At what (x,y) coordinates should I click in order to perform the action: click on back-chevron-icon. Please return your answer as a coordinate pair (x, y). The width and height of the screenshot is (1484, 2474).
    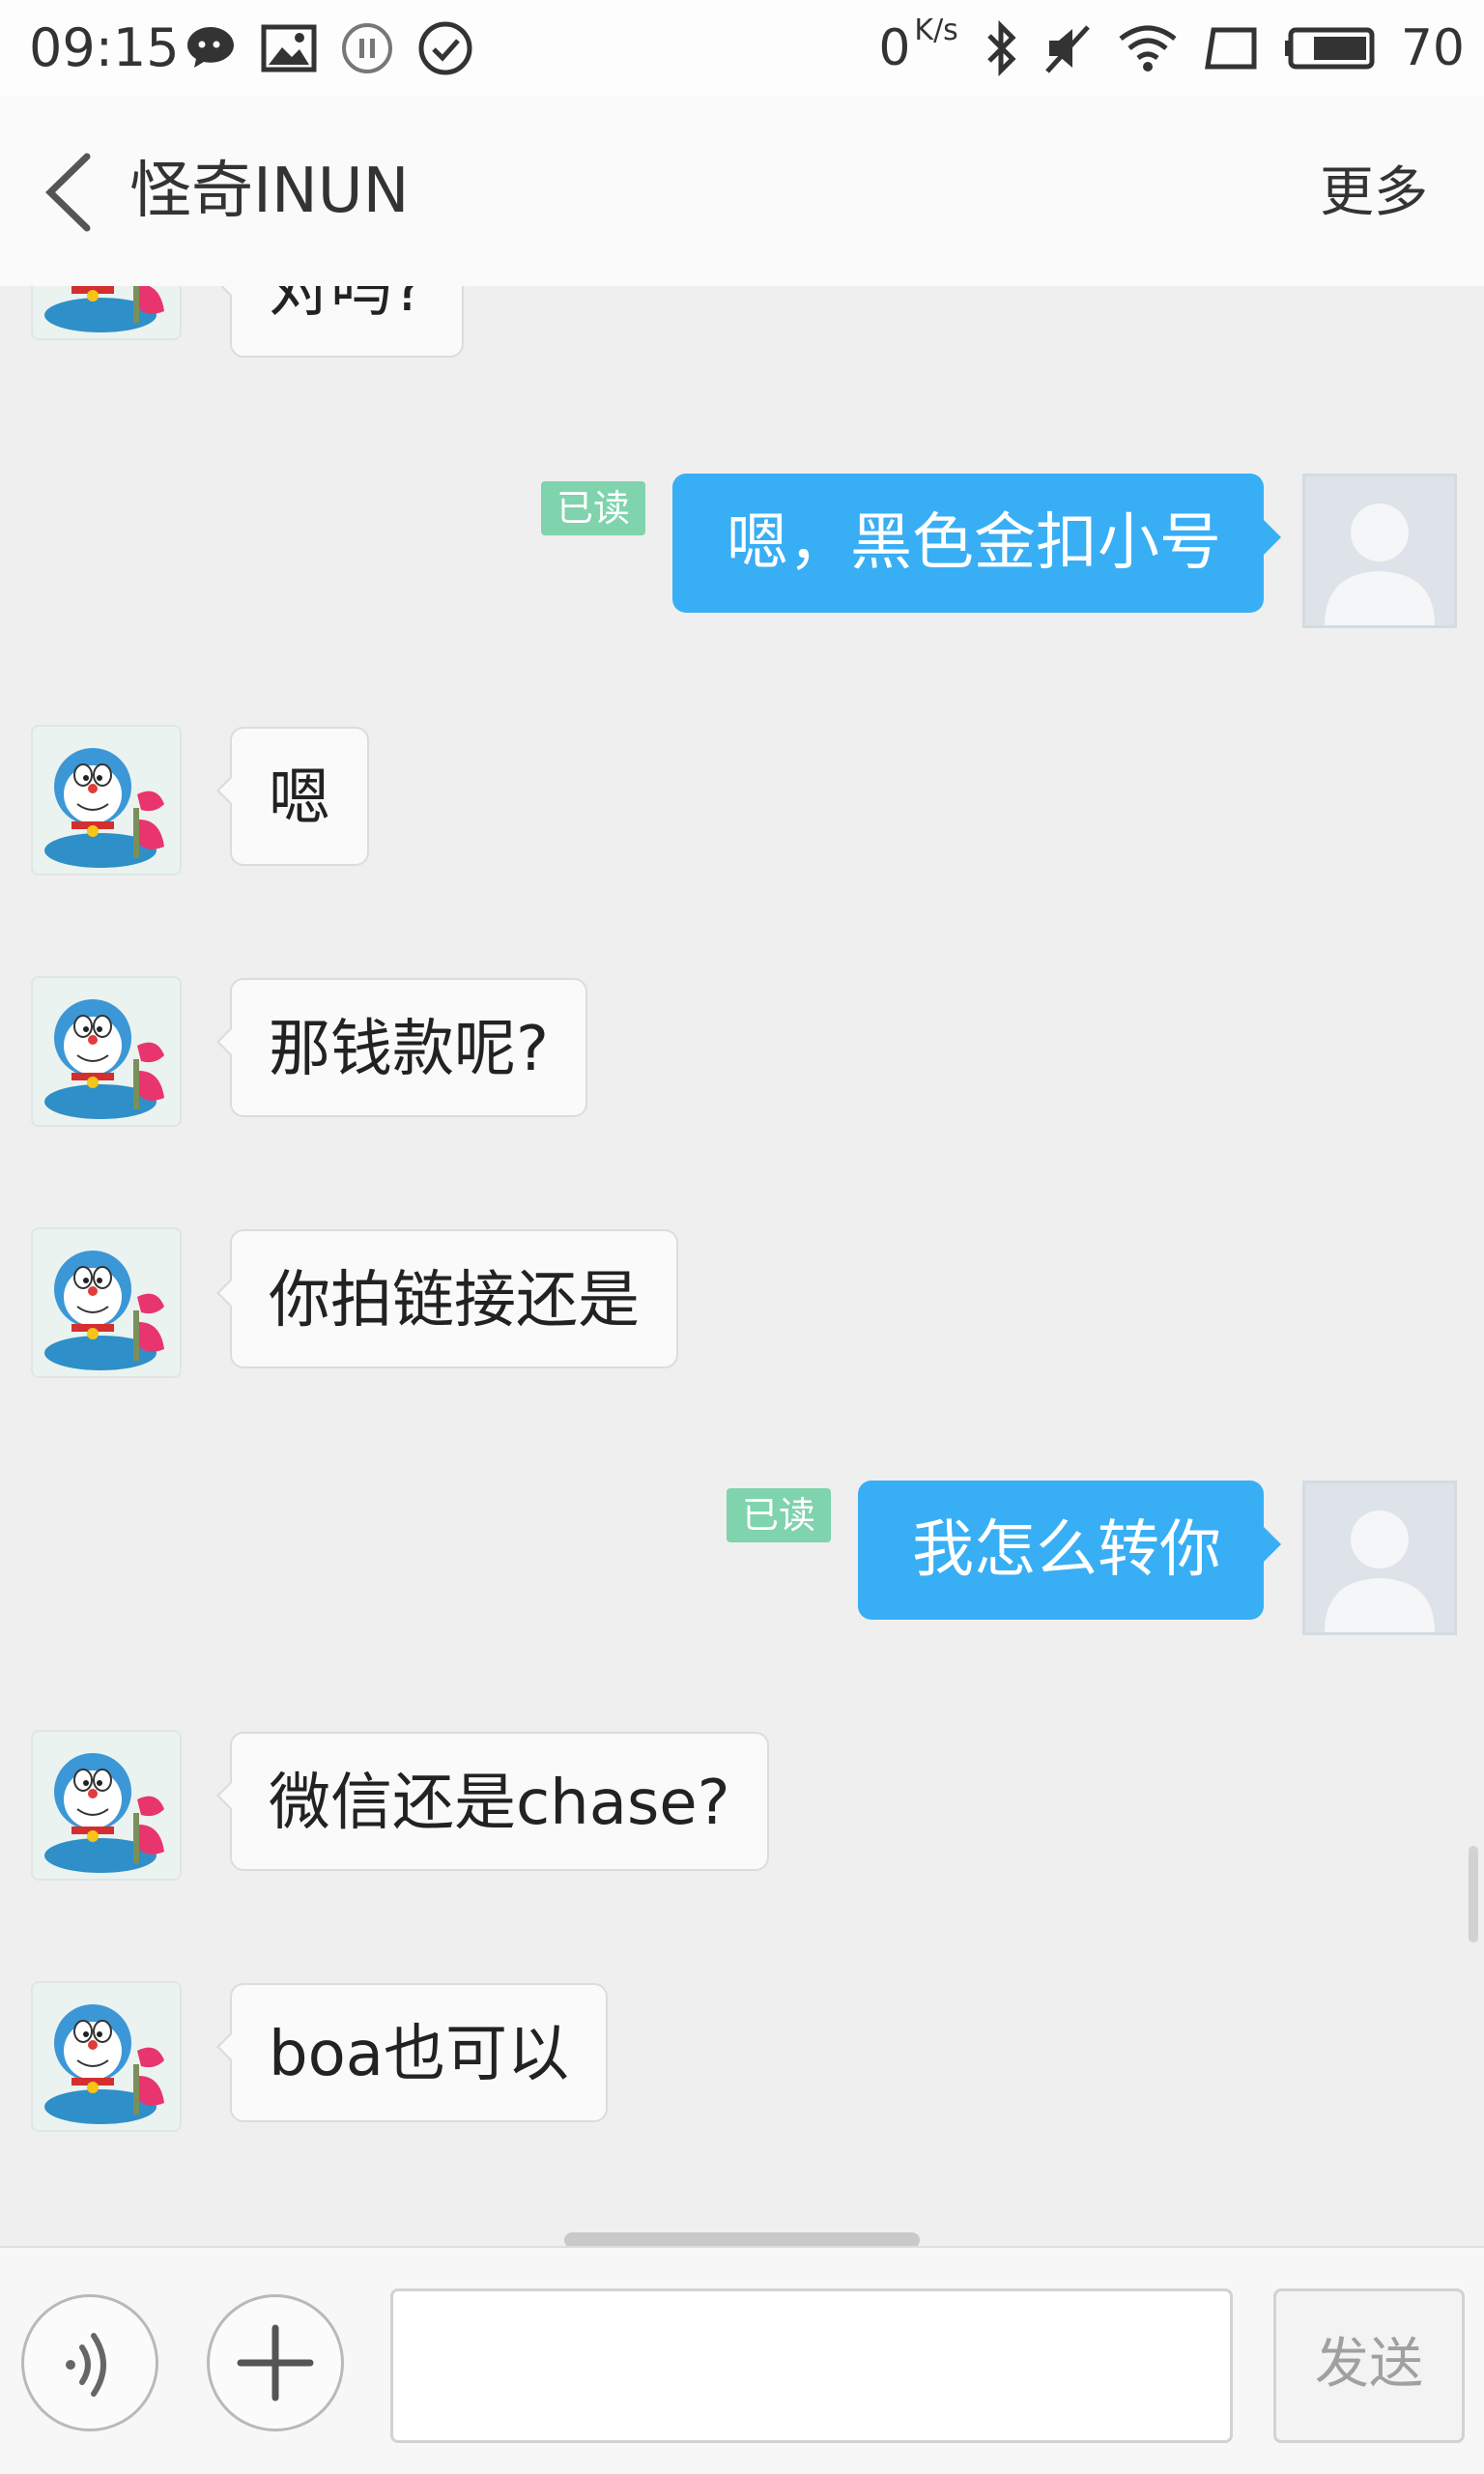
    Looking at the image, I should click on (73, 192).